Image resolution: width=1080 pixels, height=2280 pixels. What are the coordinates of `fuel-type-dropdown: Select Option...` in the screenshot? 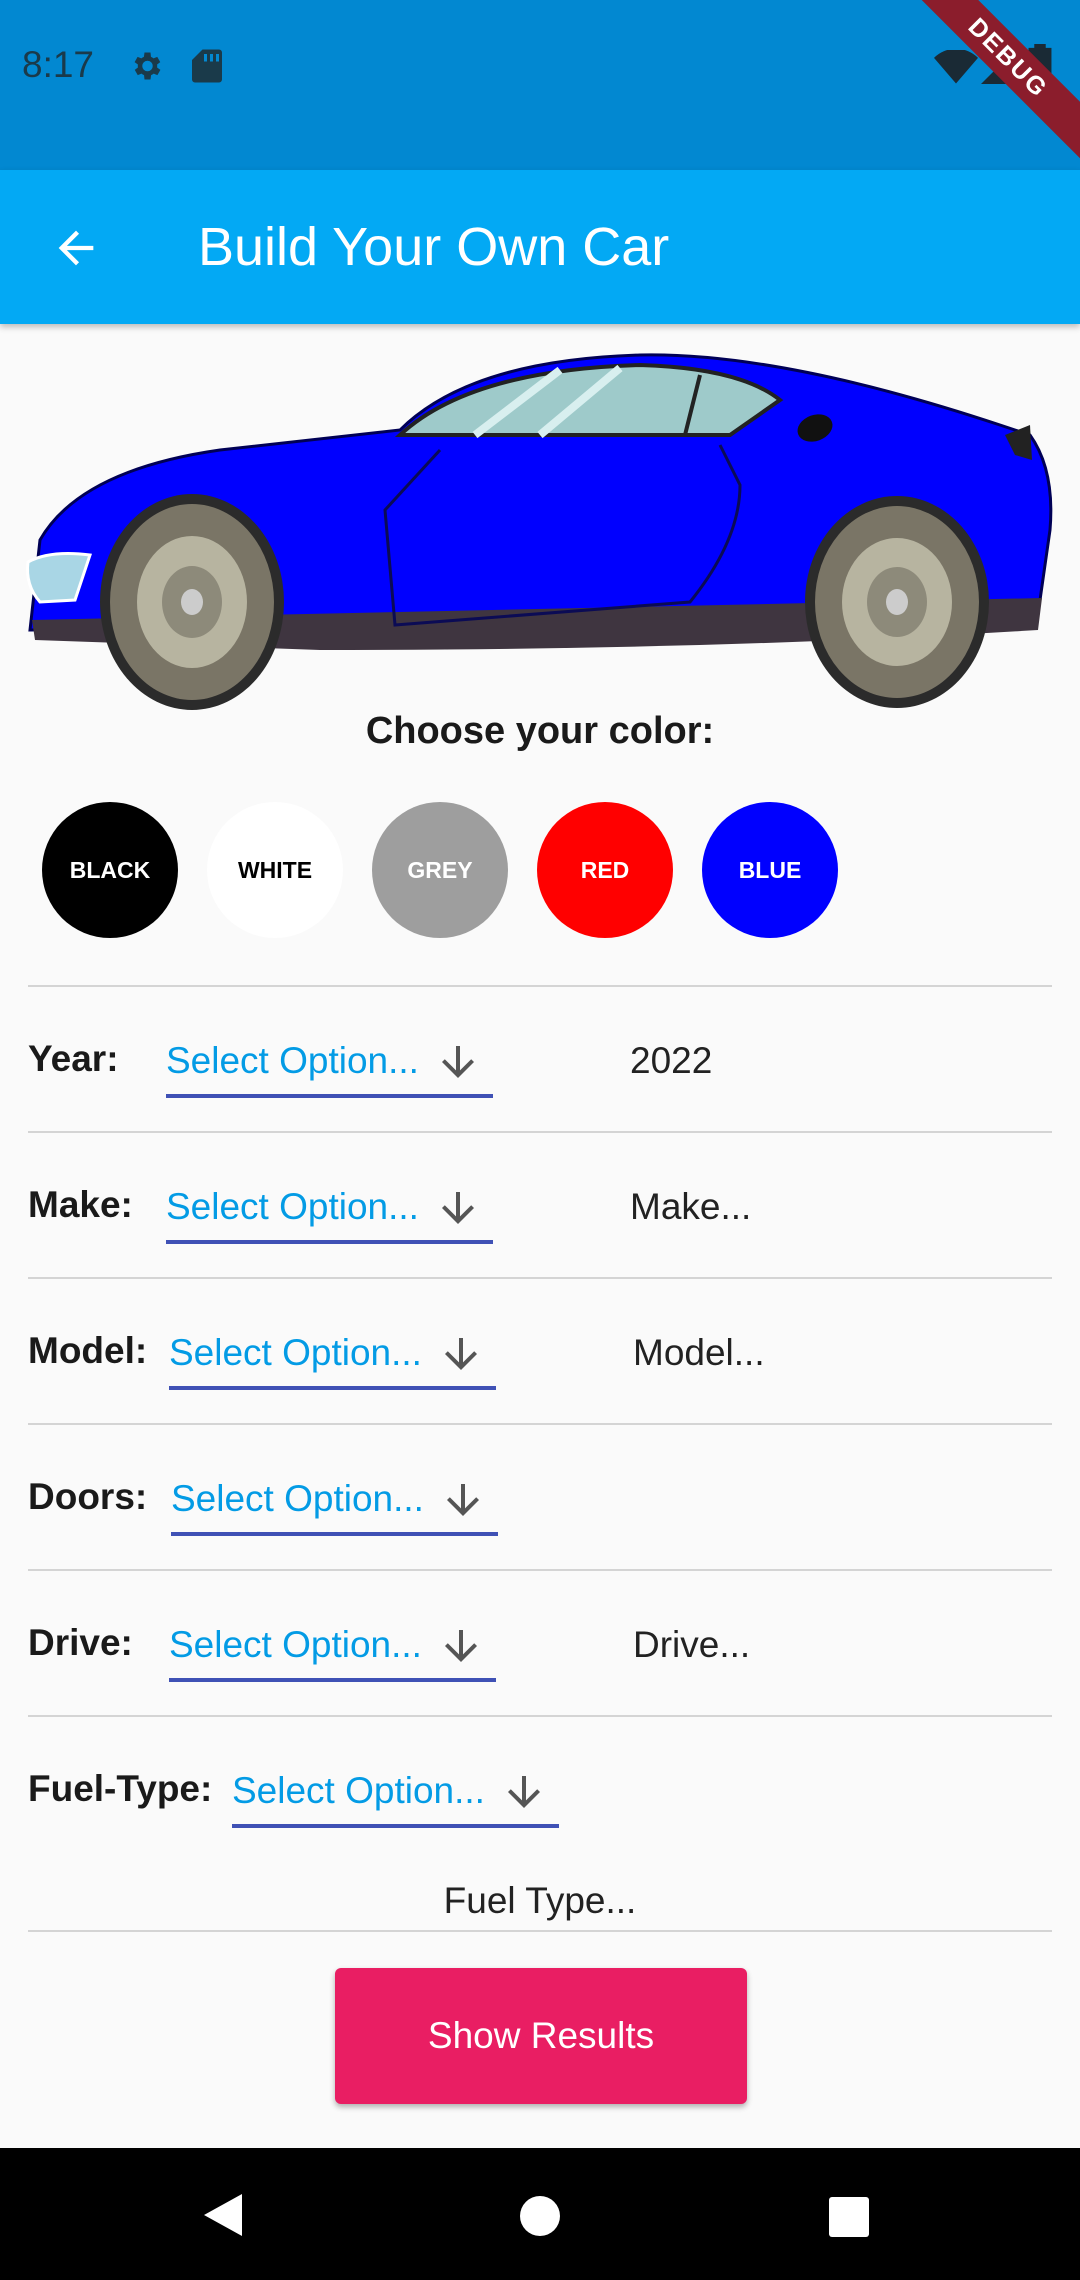 It's located at (395, 1798).